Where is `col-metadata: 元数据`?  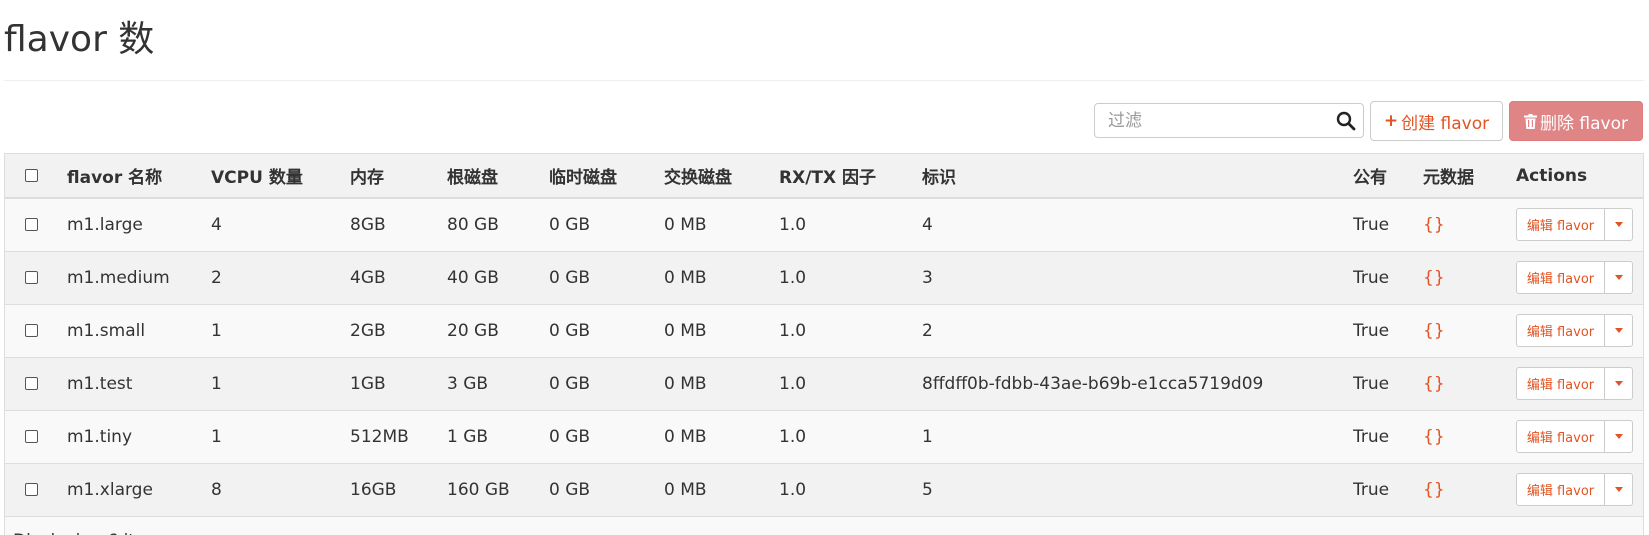
col-metadata: 元数据 is located at coordinates (1469, 176).